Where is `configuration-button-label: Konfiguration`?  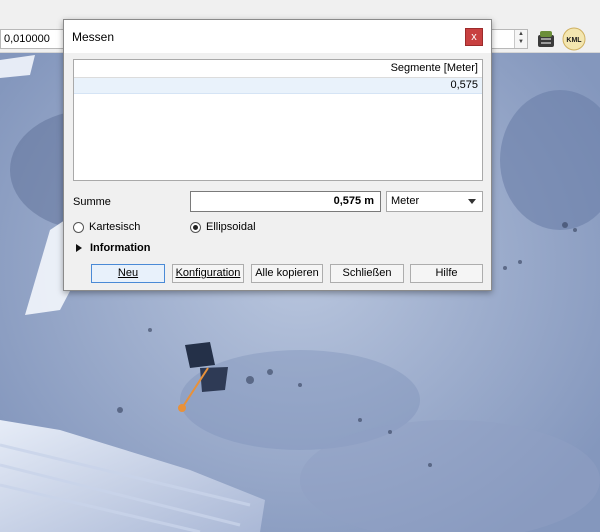 configuration-button-label: Konfiguration is located at coordinates (208, 273).